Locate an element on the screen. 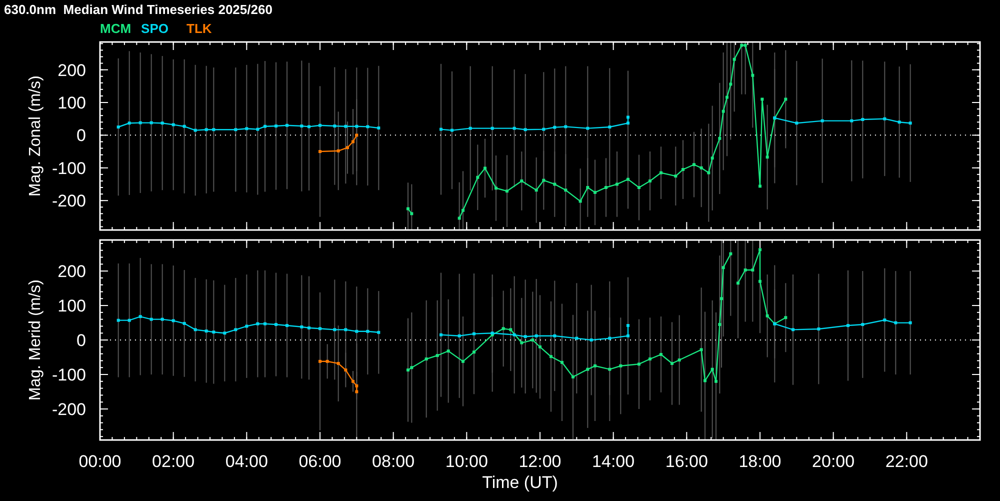 Image resolution: width=1000 pixels, height=501 pixels. legend-label: TLK is located at coordinates (199, 29).